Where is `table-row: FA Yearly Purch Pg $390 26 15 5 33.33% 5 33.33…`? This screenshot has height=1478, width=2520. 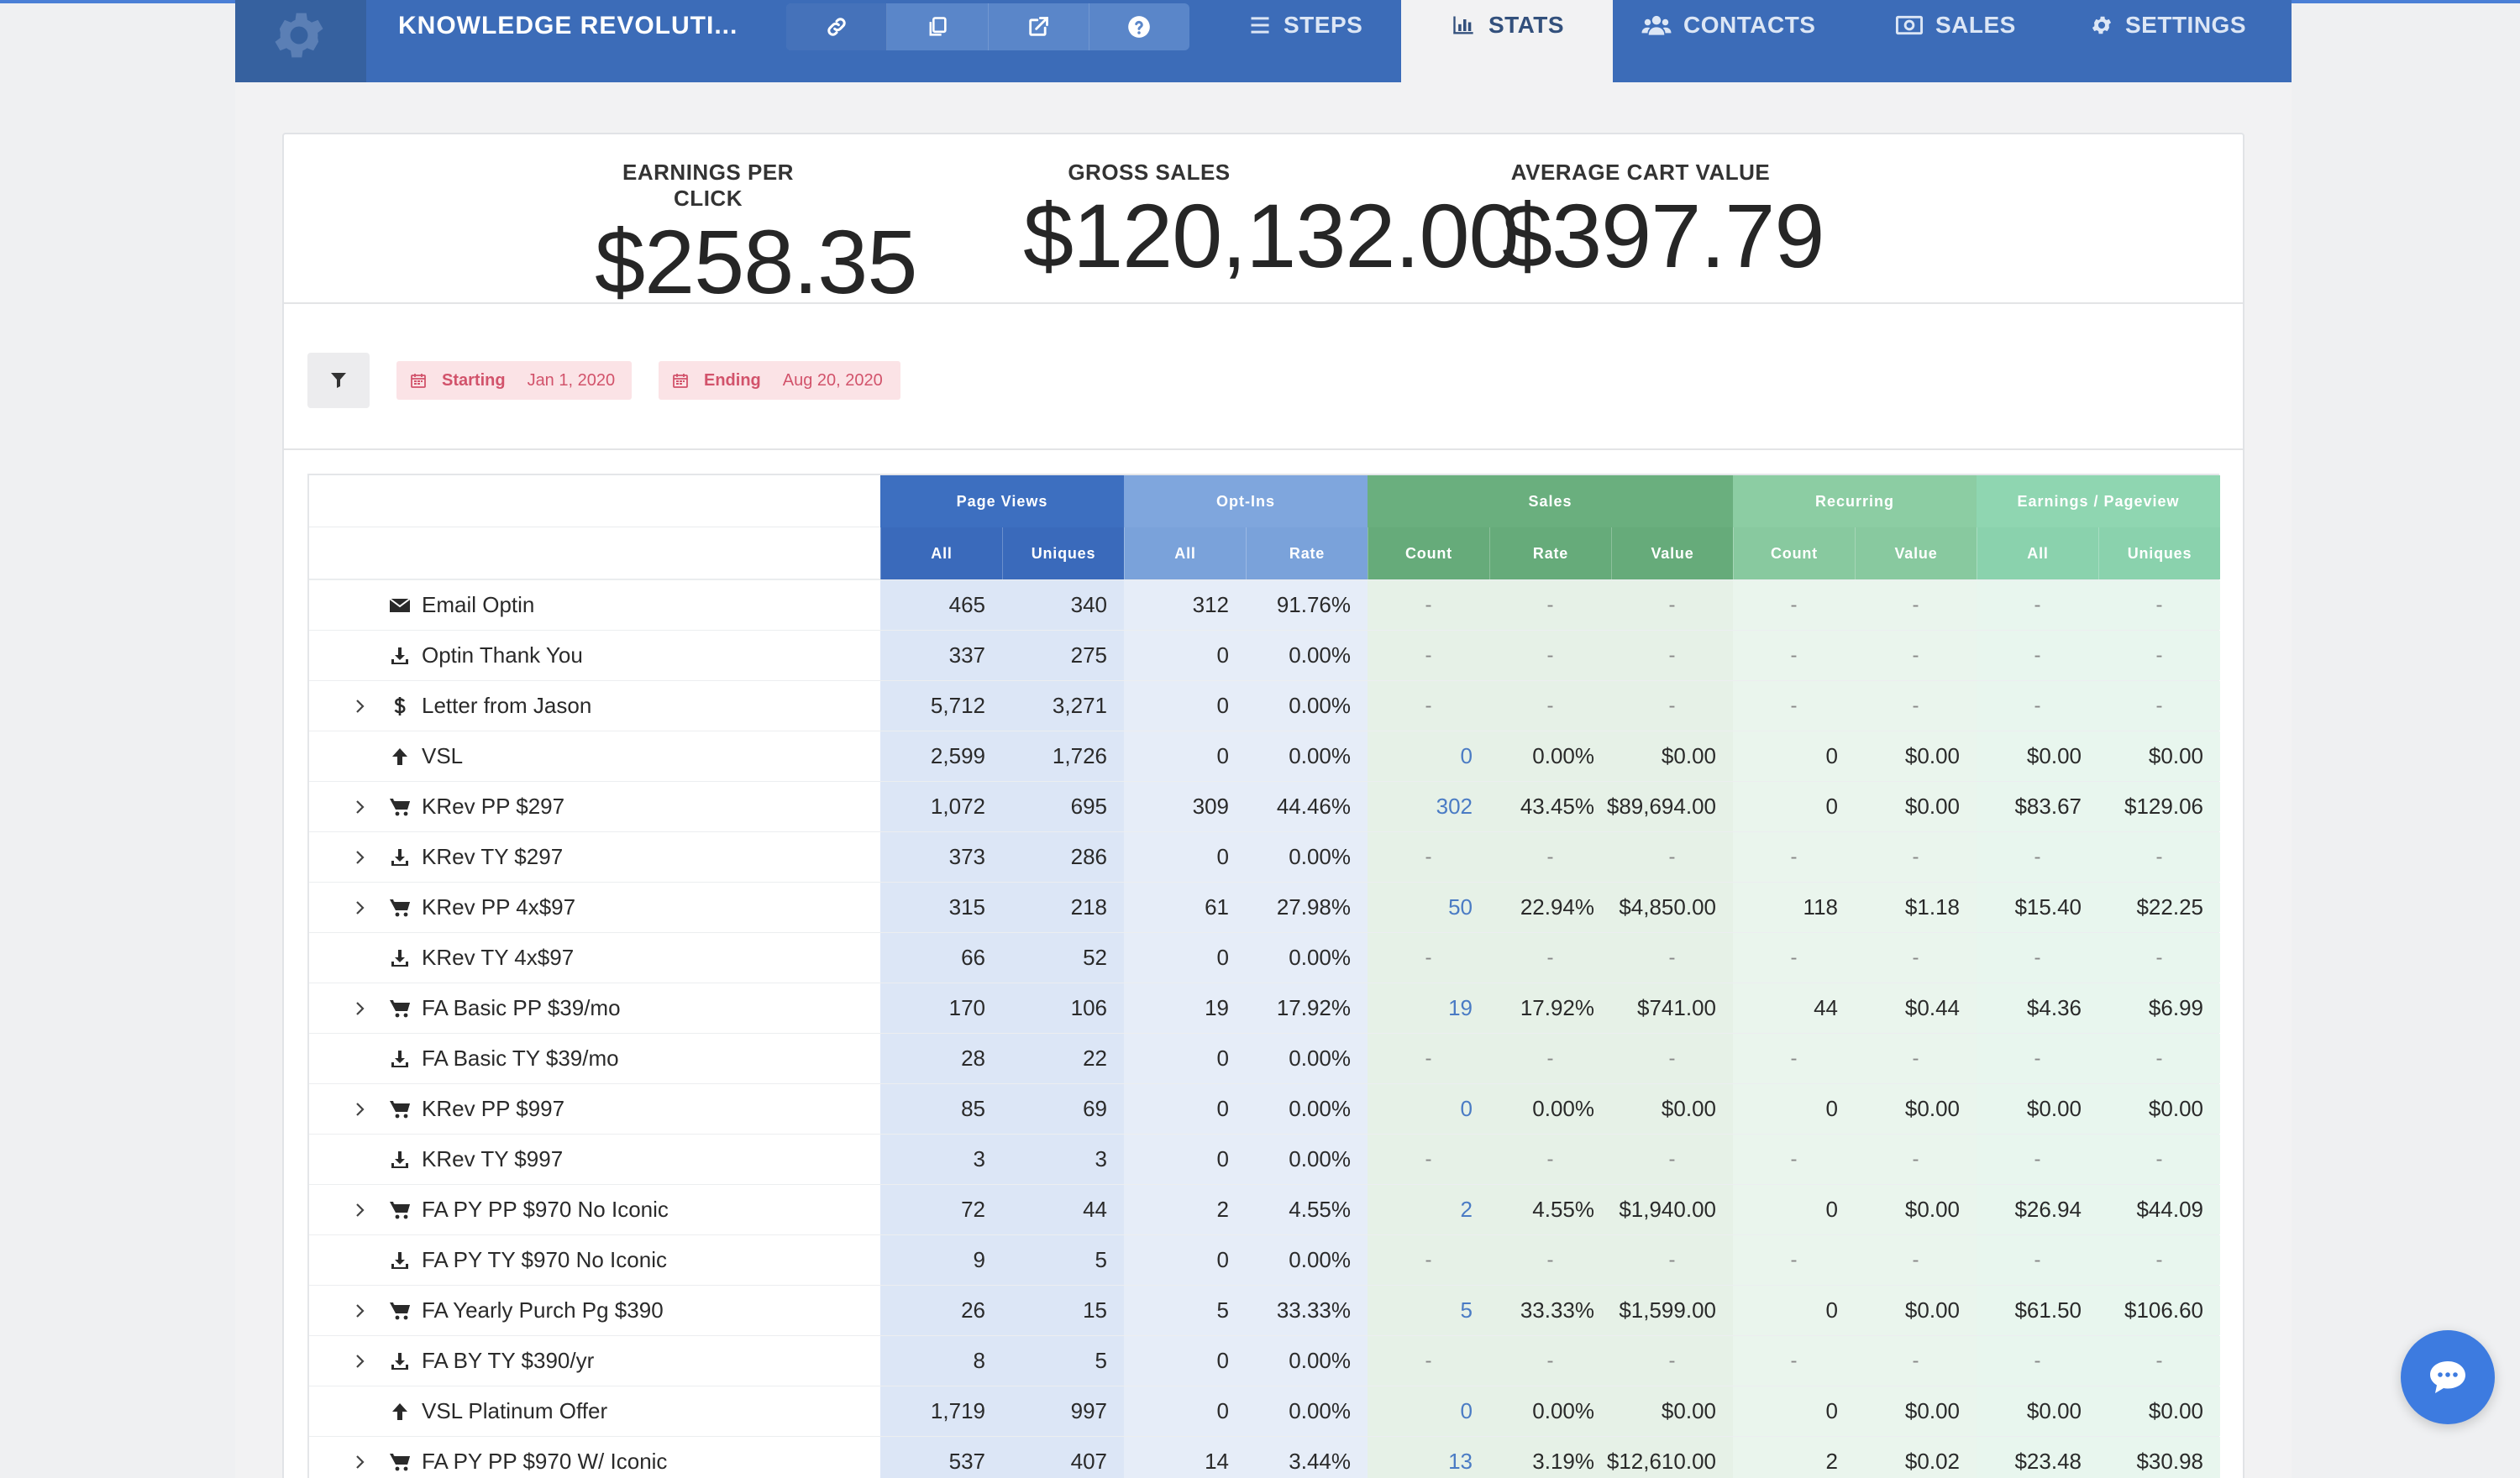 table-row: FA Yearly Purch Pg $390 26 15 5 33.33% 5 33.33… is located at coordinates (1264, 1310).